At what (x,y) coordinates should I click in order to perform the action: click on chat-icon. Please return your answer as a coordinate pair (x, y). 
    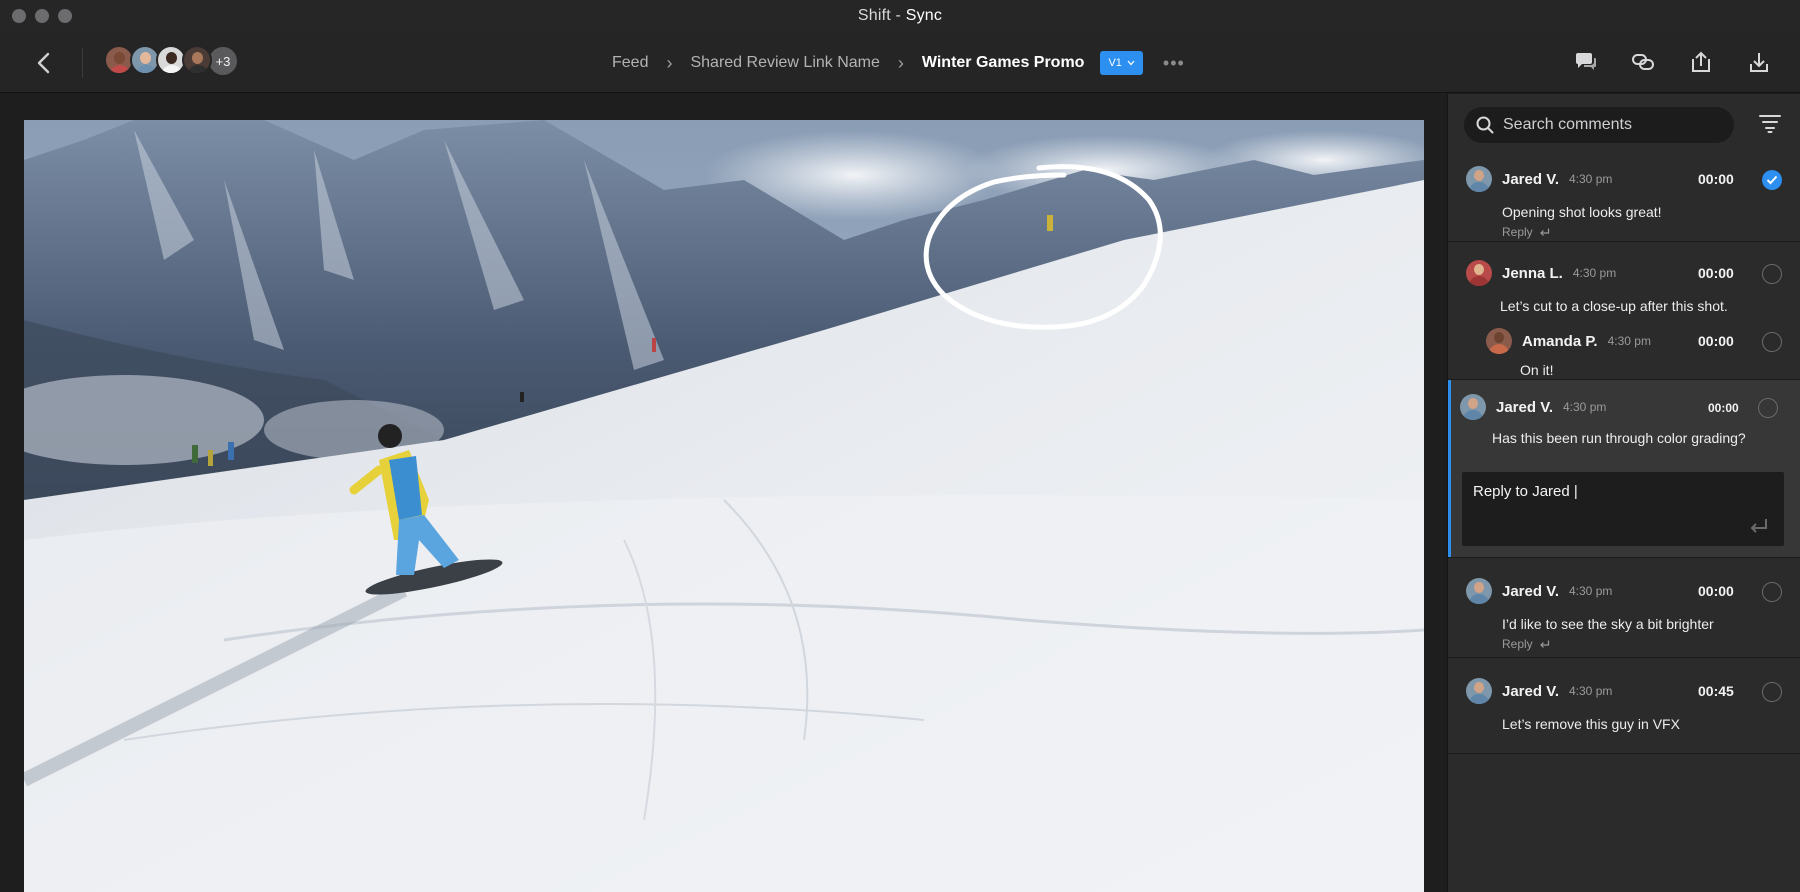
    Looking at the image, I should click on (1586, 61).